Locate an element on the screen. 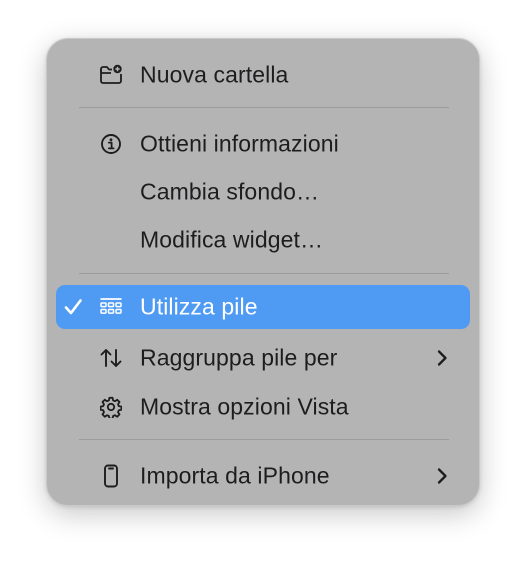  menu-item-label: Mostra opzioni Vista is located at coordinates (244, 406).